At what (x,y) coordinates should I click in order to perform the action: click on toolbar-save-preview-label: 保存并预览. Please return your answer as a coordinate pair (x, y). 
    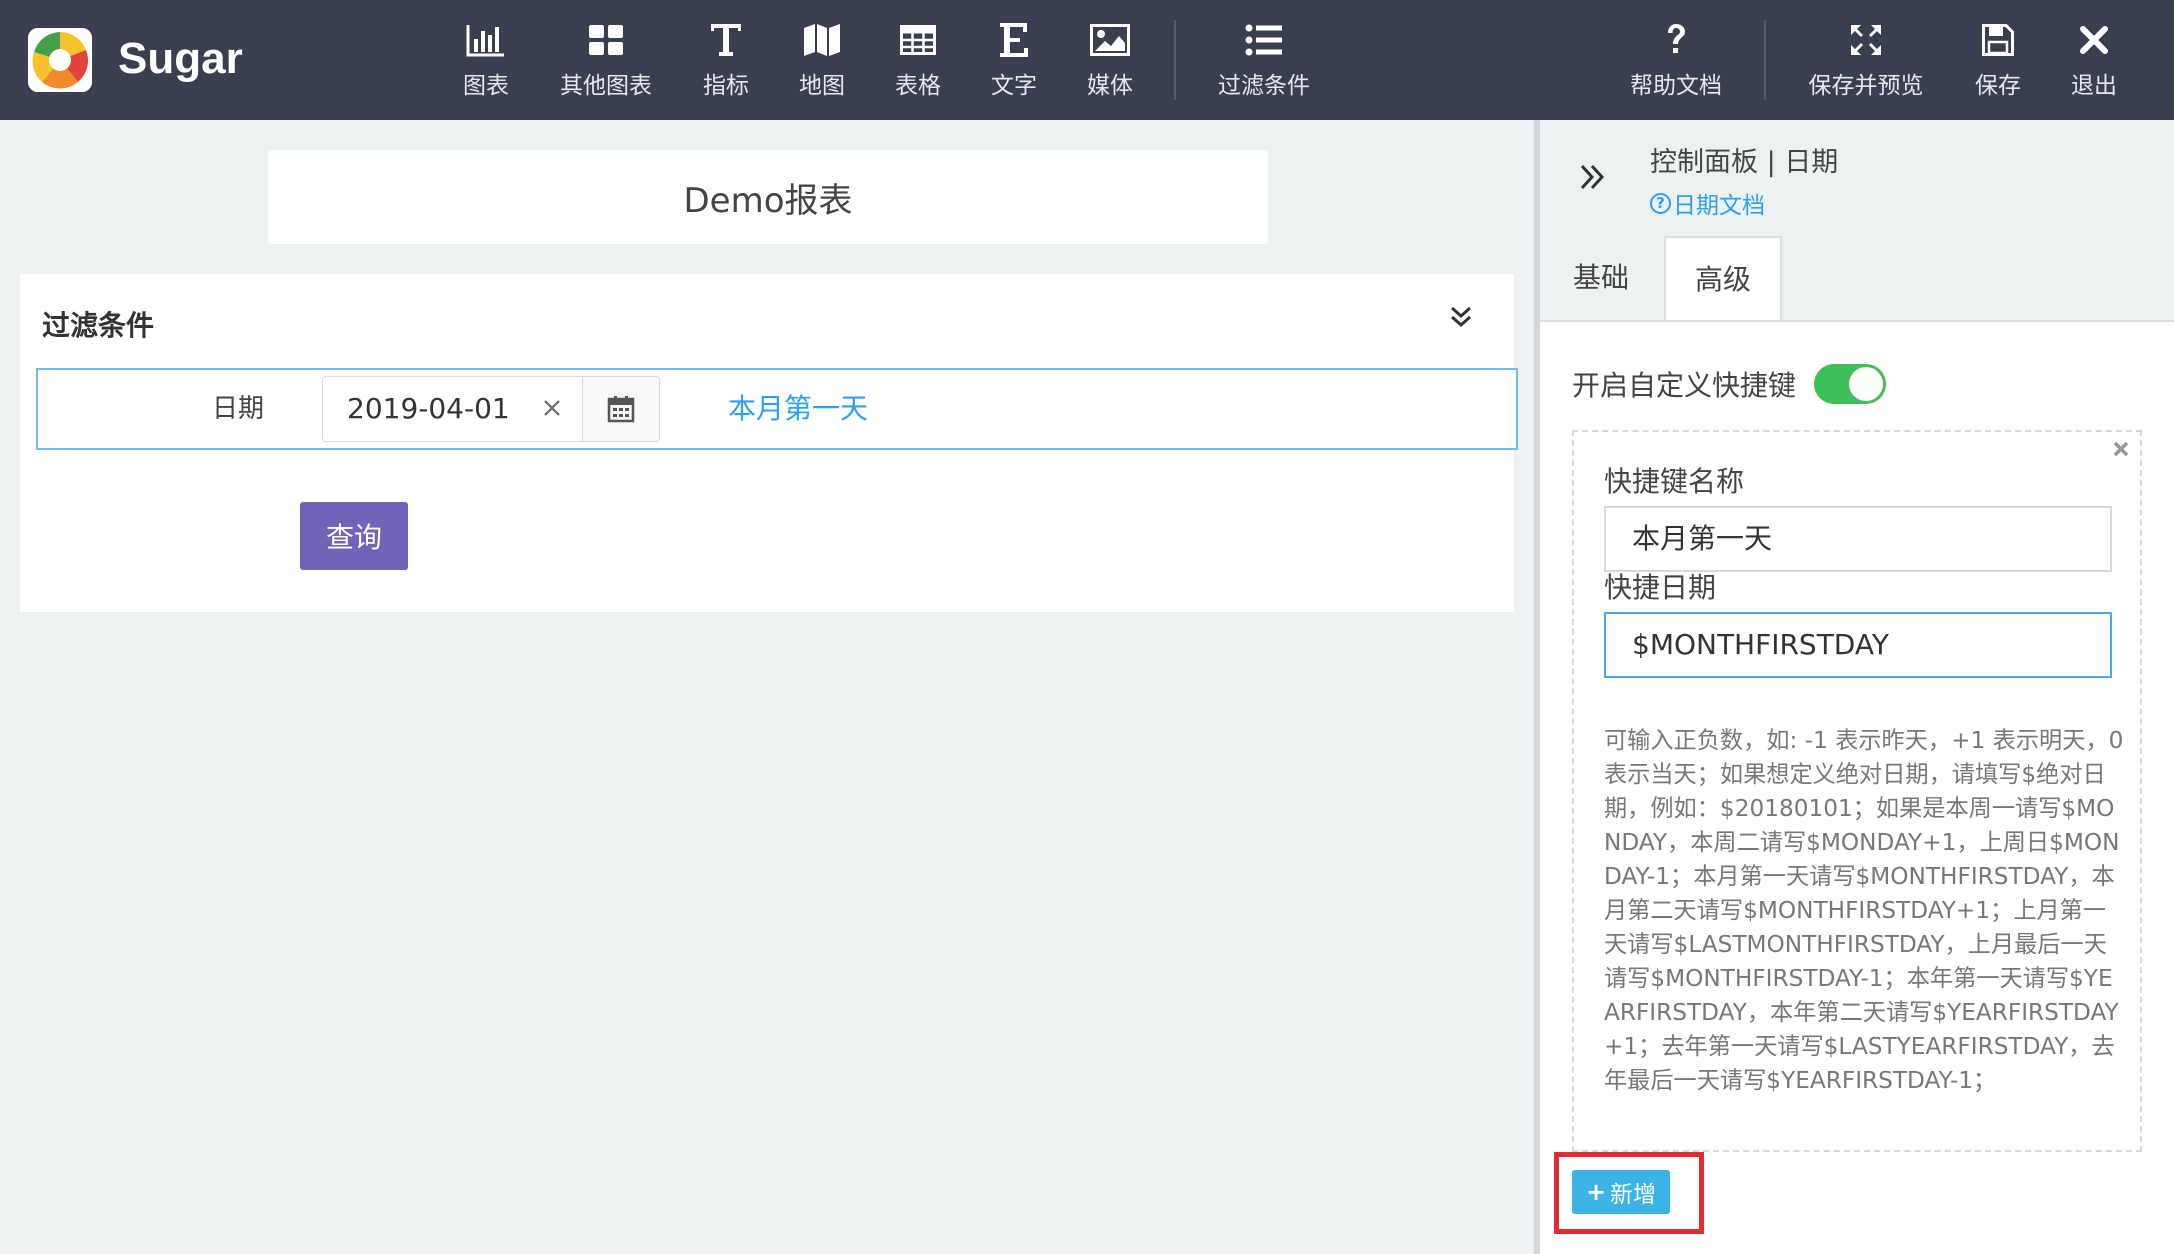
    Looking at the image, I should click on (1866, 86).